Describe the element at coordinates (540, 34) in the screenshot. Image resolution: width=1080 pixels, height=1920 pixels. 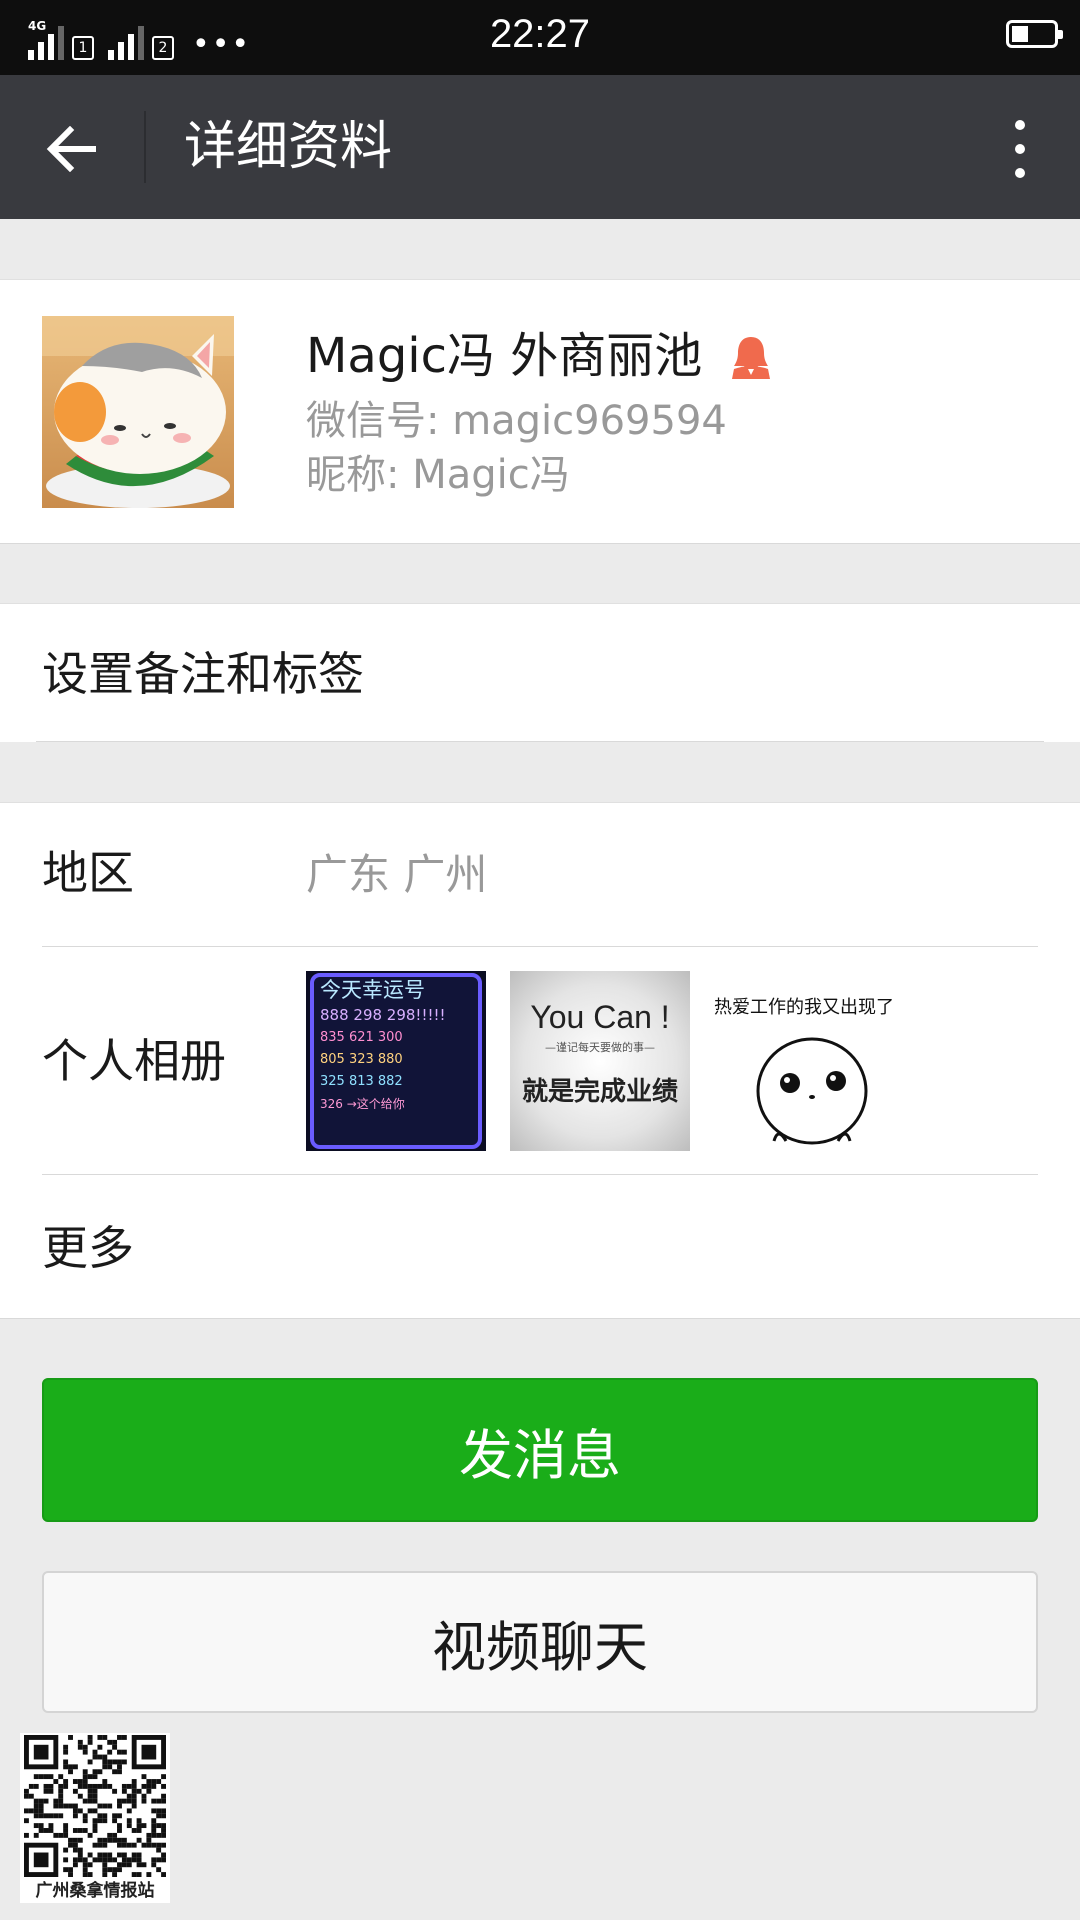
I see `clock: 22:27` at that location.